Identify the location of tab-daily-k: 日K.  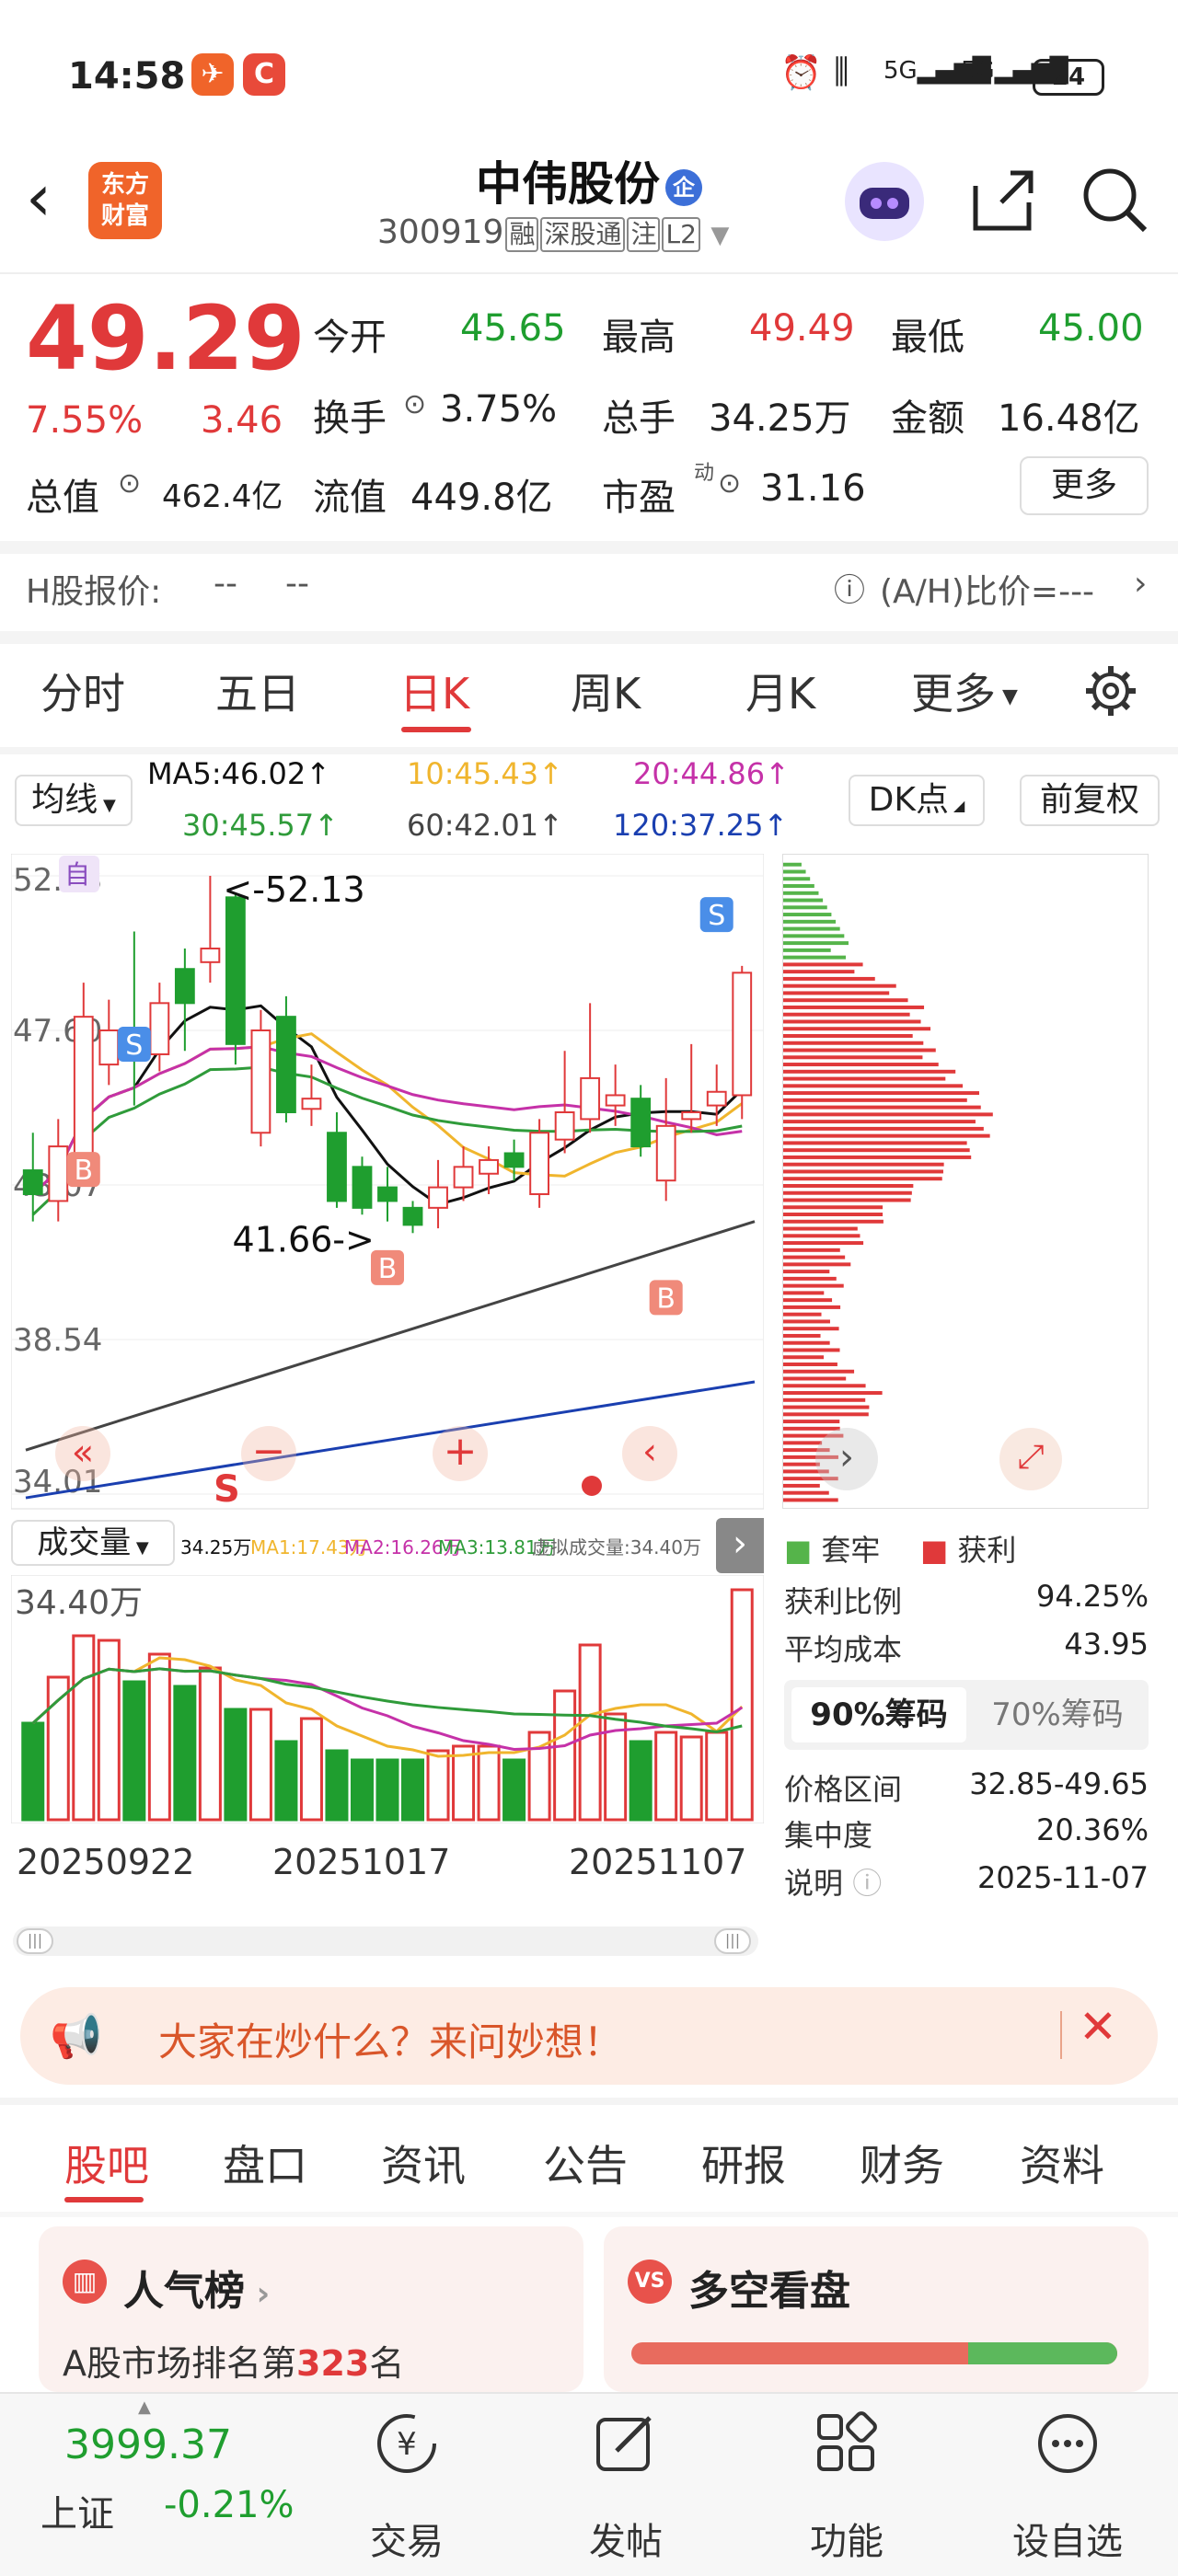
(434, 691).